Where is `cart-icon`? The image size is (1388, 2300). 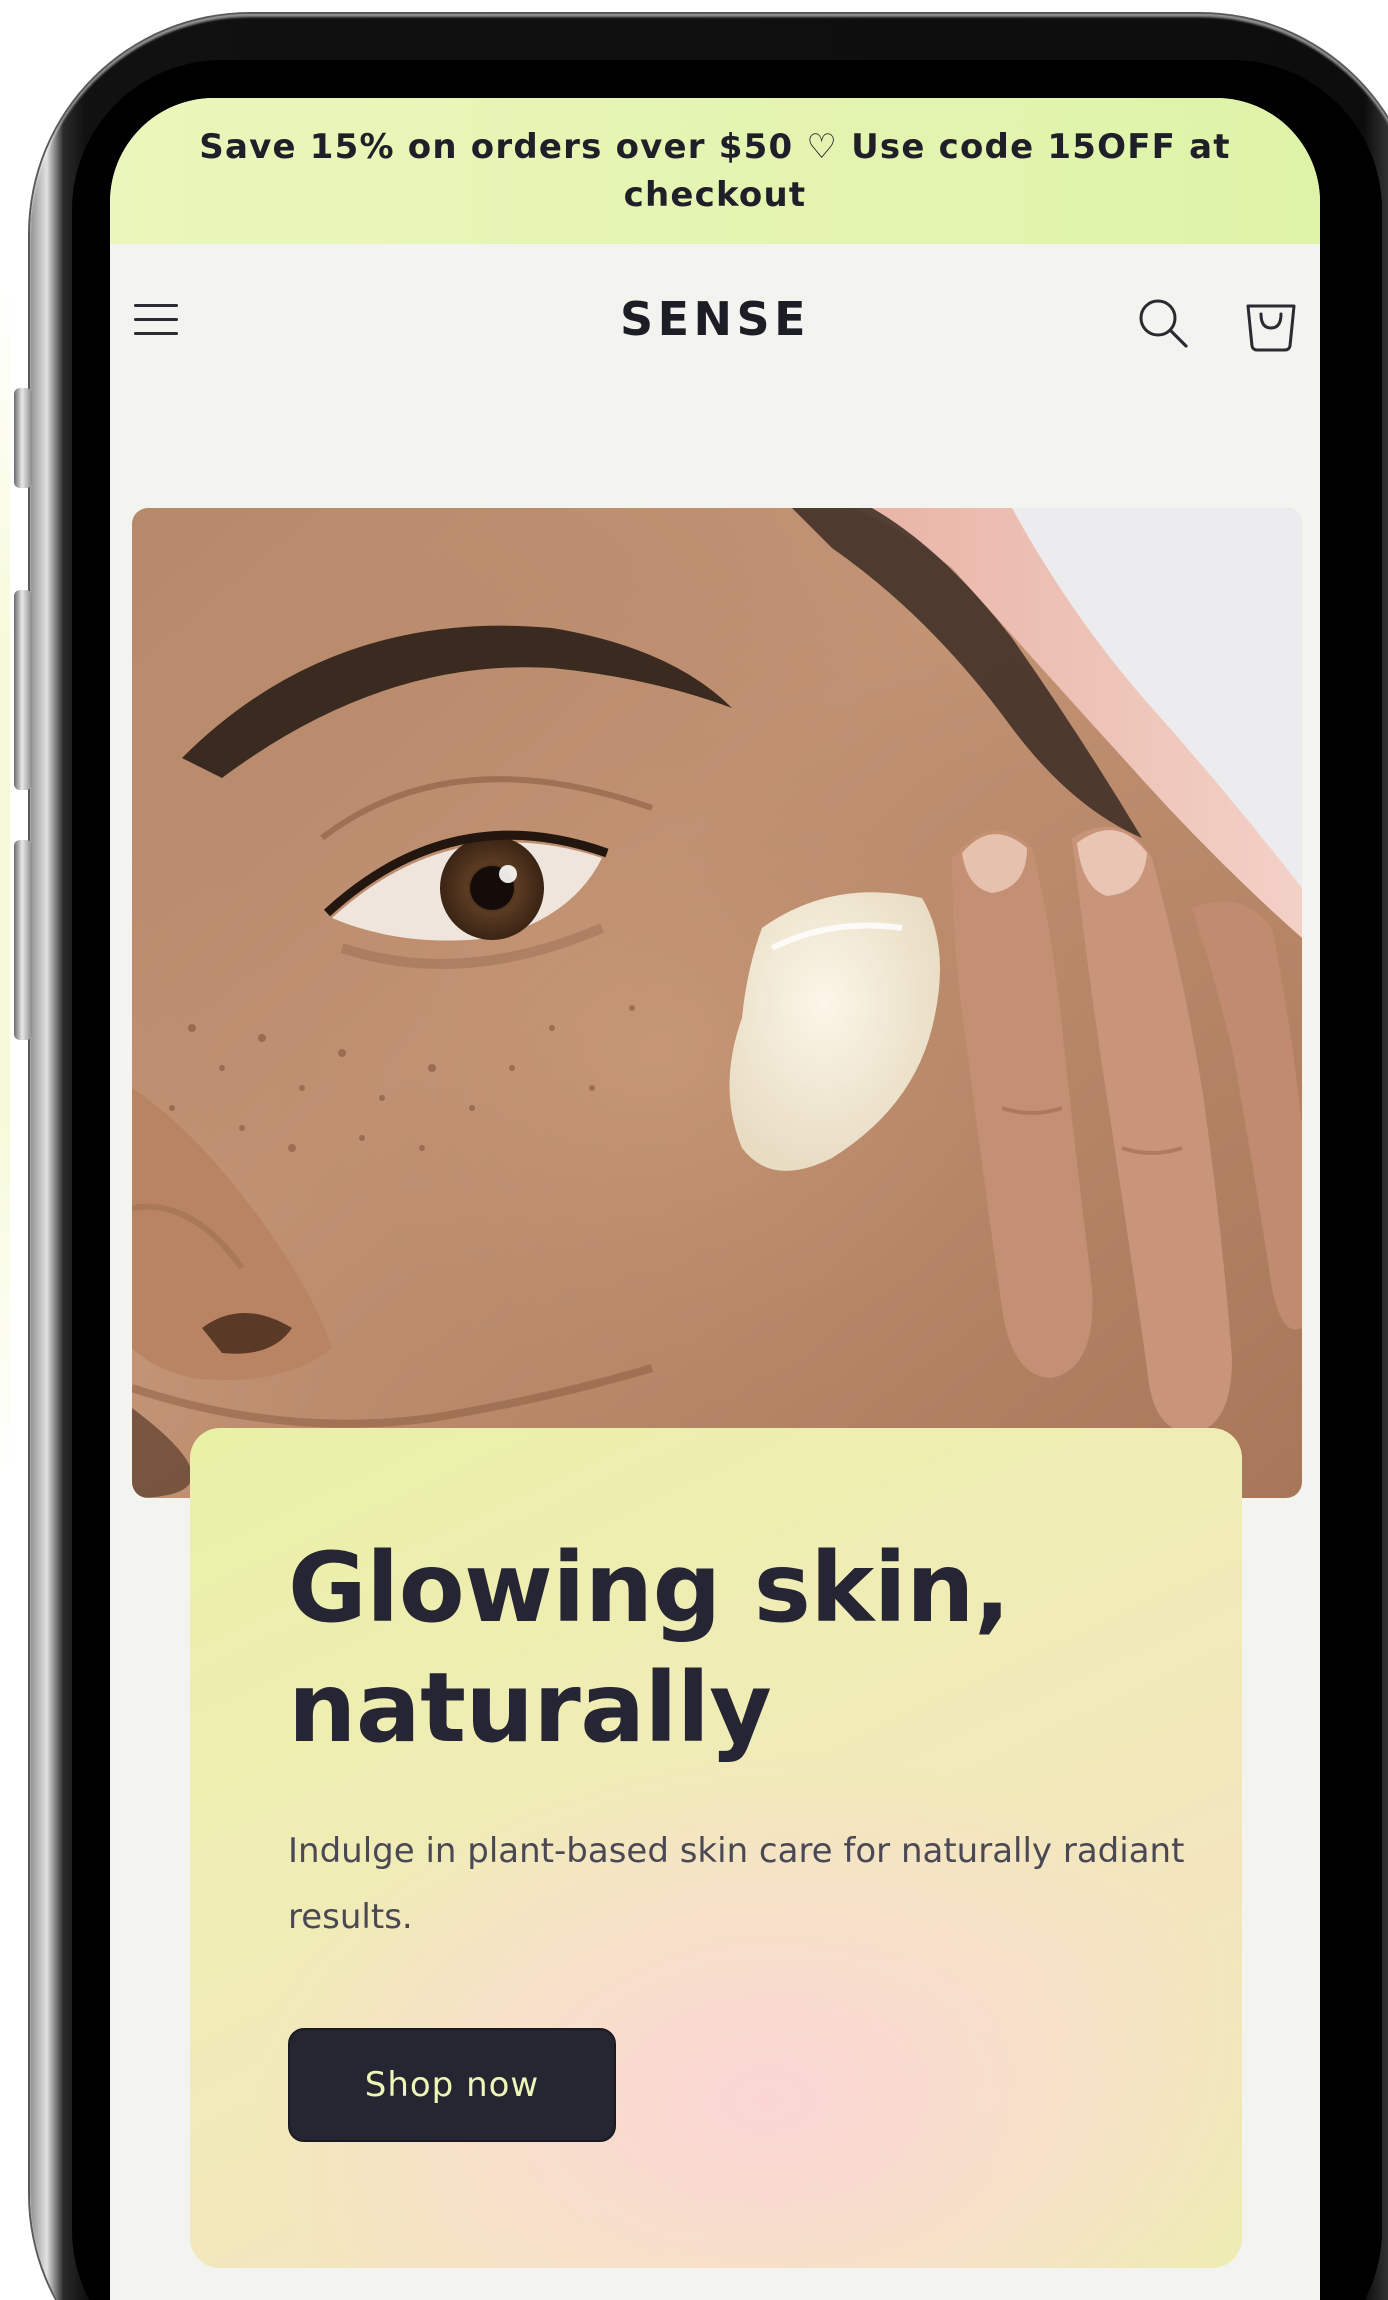
cart-icon is located at coordinates (1271, 322).